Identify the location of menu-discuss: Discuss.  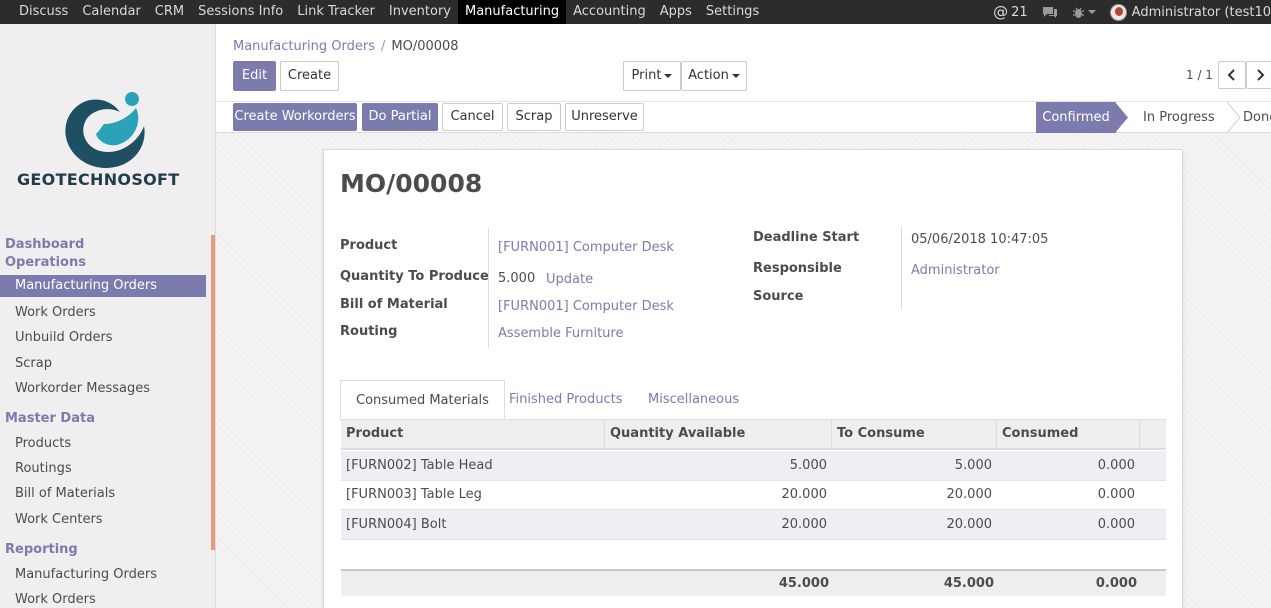
(43, 12).